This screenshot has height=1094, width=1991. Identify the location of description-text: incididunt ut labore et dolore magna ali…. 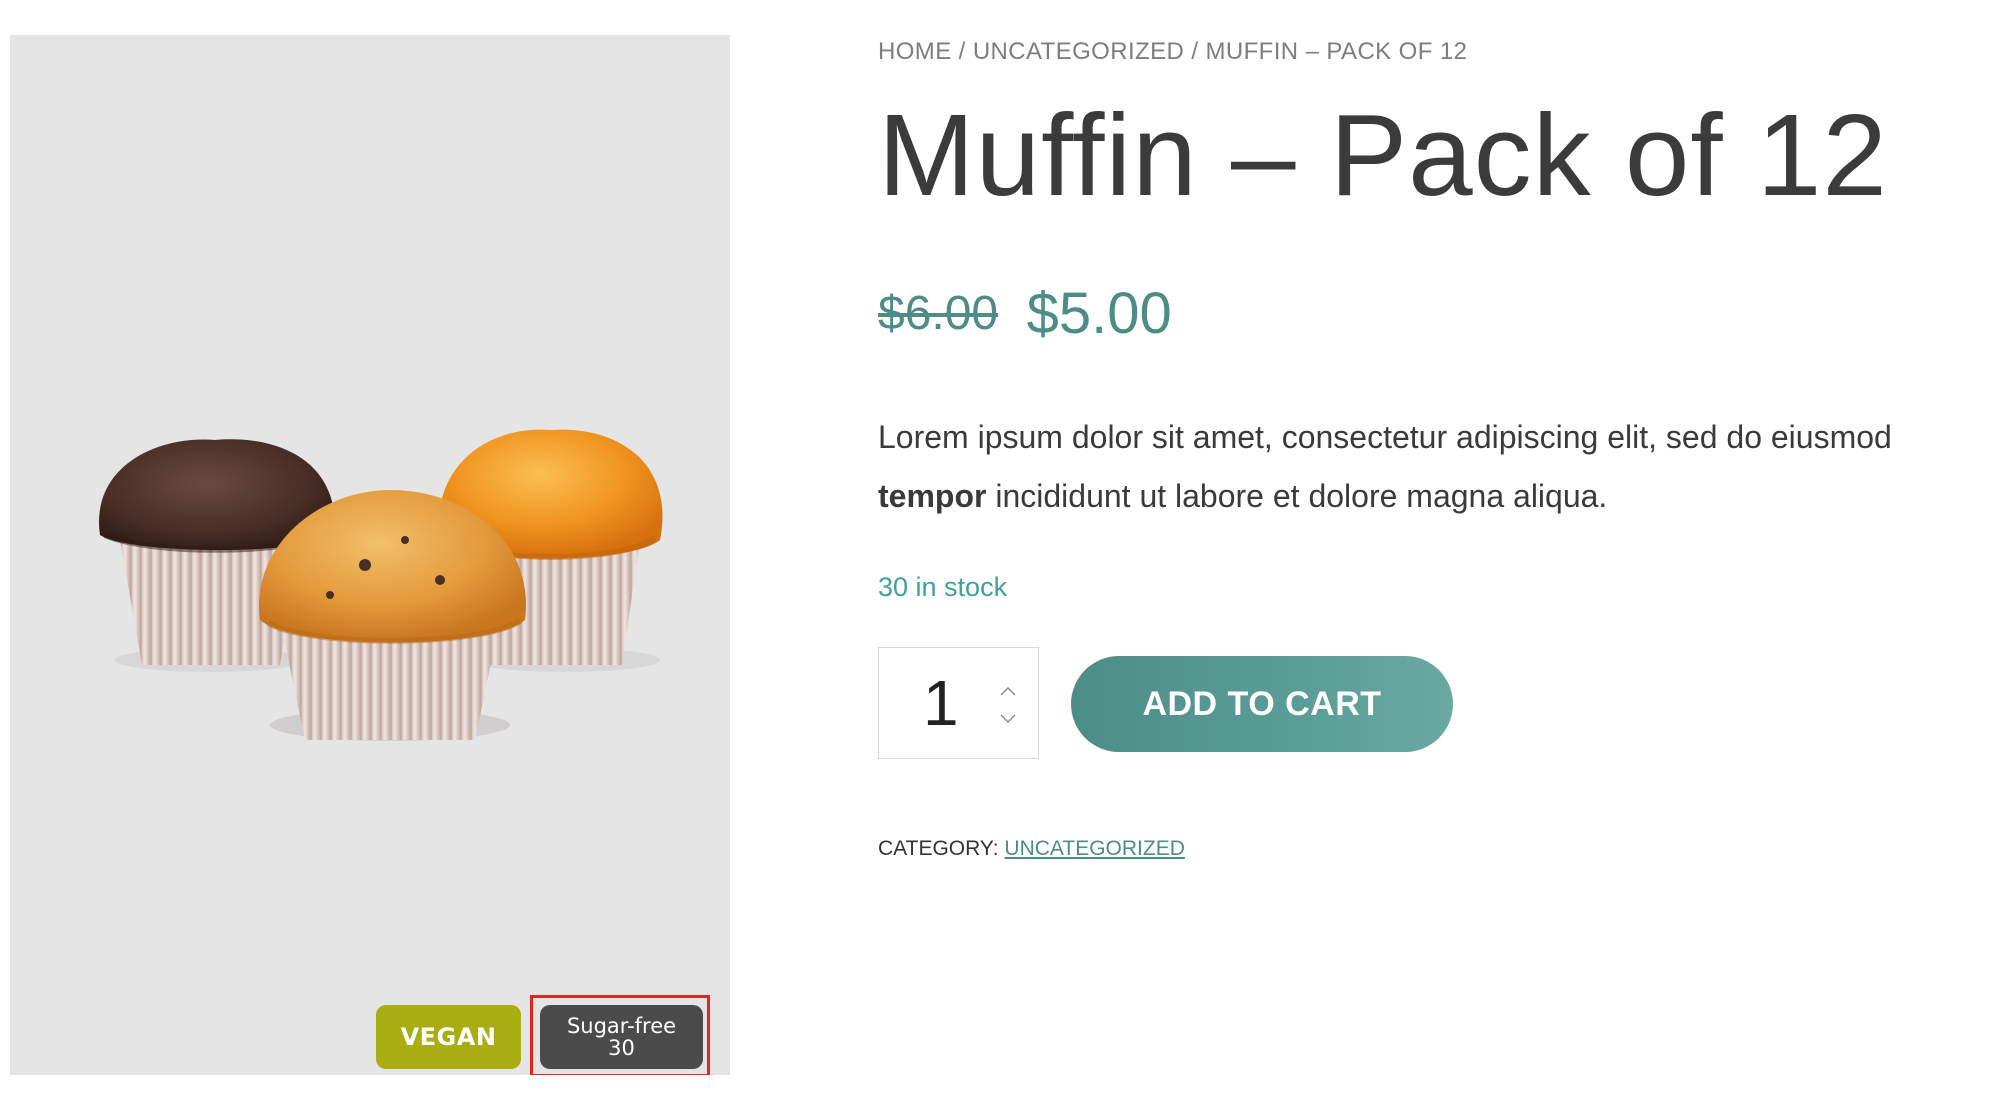
(1297, 496).